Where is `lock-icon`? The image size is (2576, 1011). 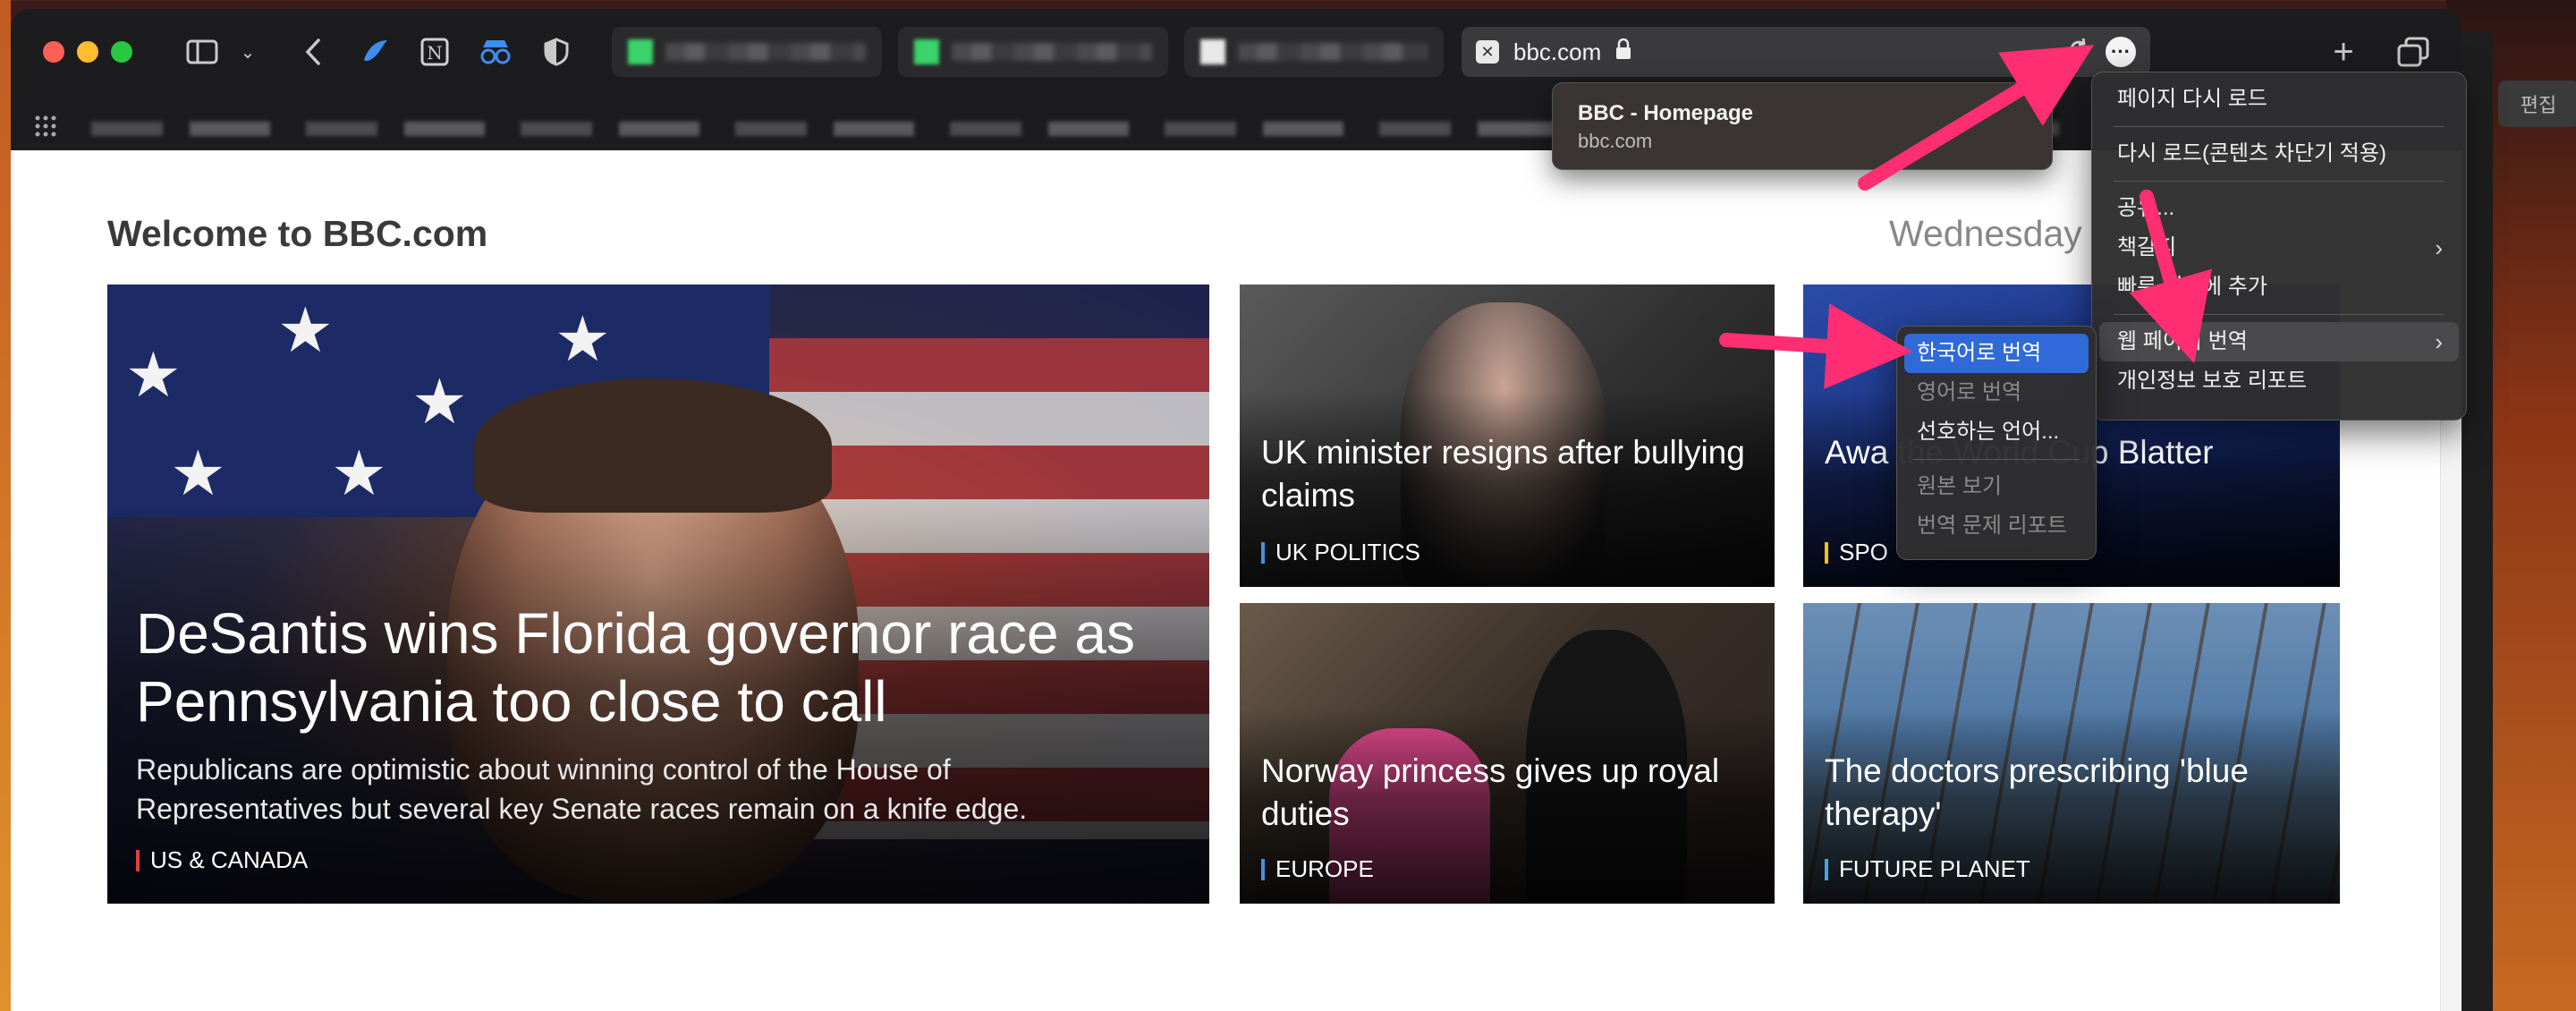 lock-icon is located at coordinates (1623, 52).